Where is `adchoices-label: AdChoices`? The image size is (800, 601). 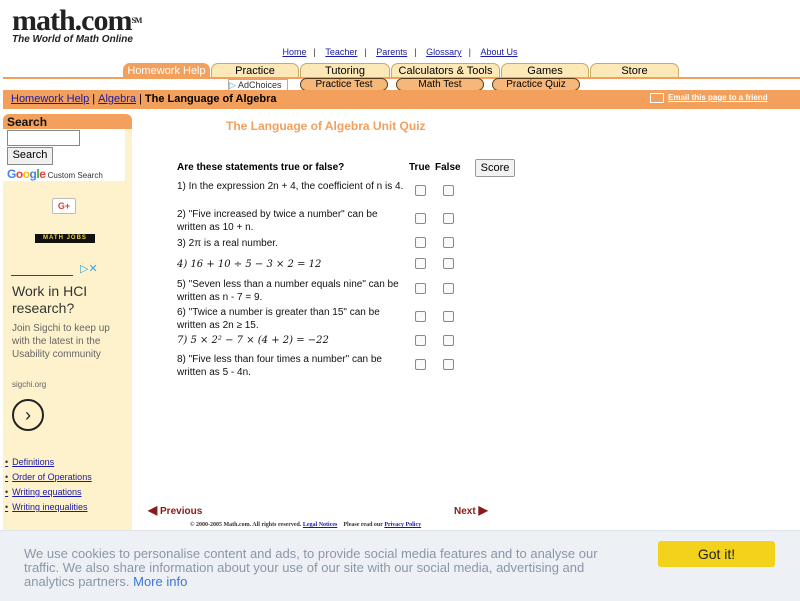 adchoices-label: AdChoices is located at coordinates (259, 85).